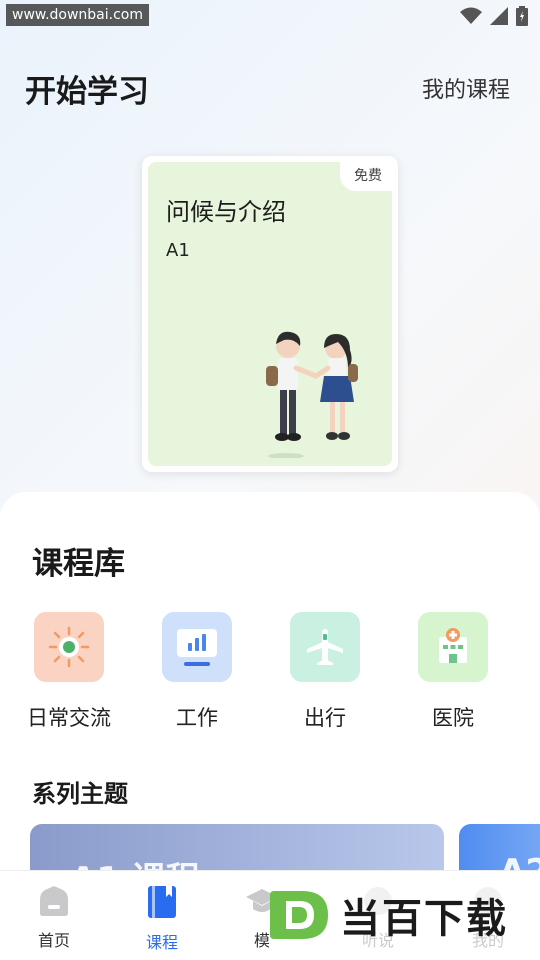  Describe the element at coordinates (312, 394) in the screenshot. I see `greeting-illustration` at that location.